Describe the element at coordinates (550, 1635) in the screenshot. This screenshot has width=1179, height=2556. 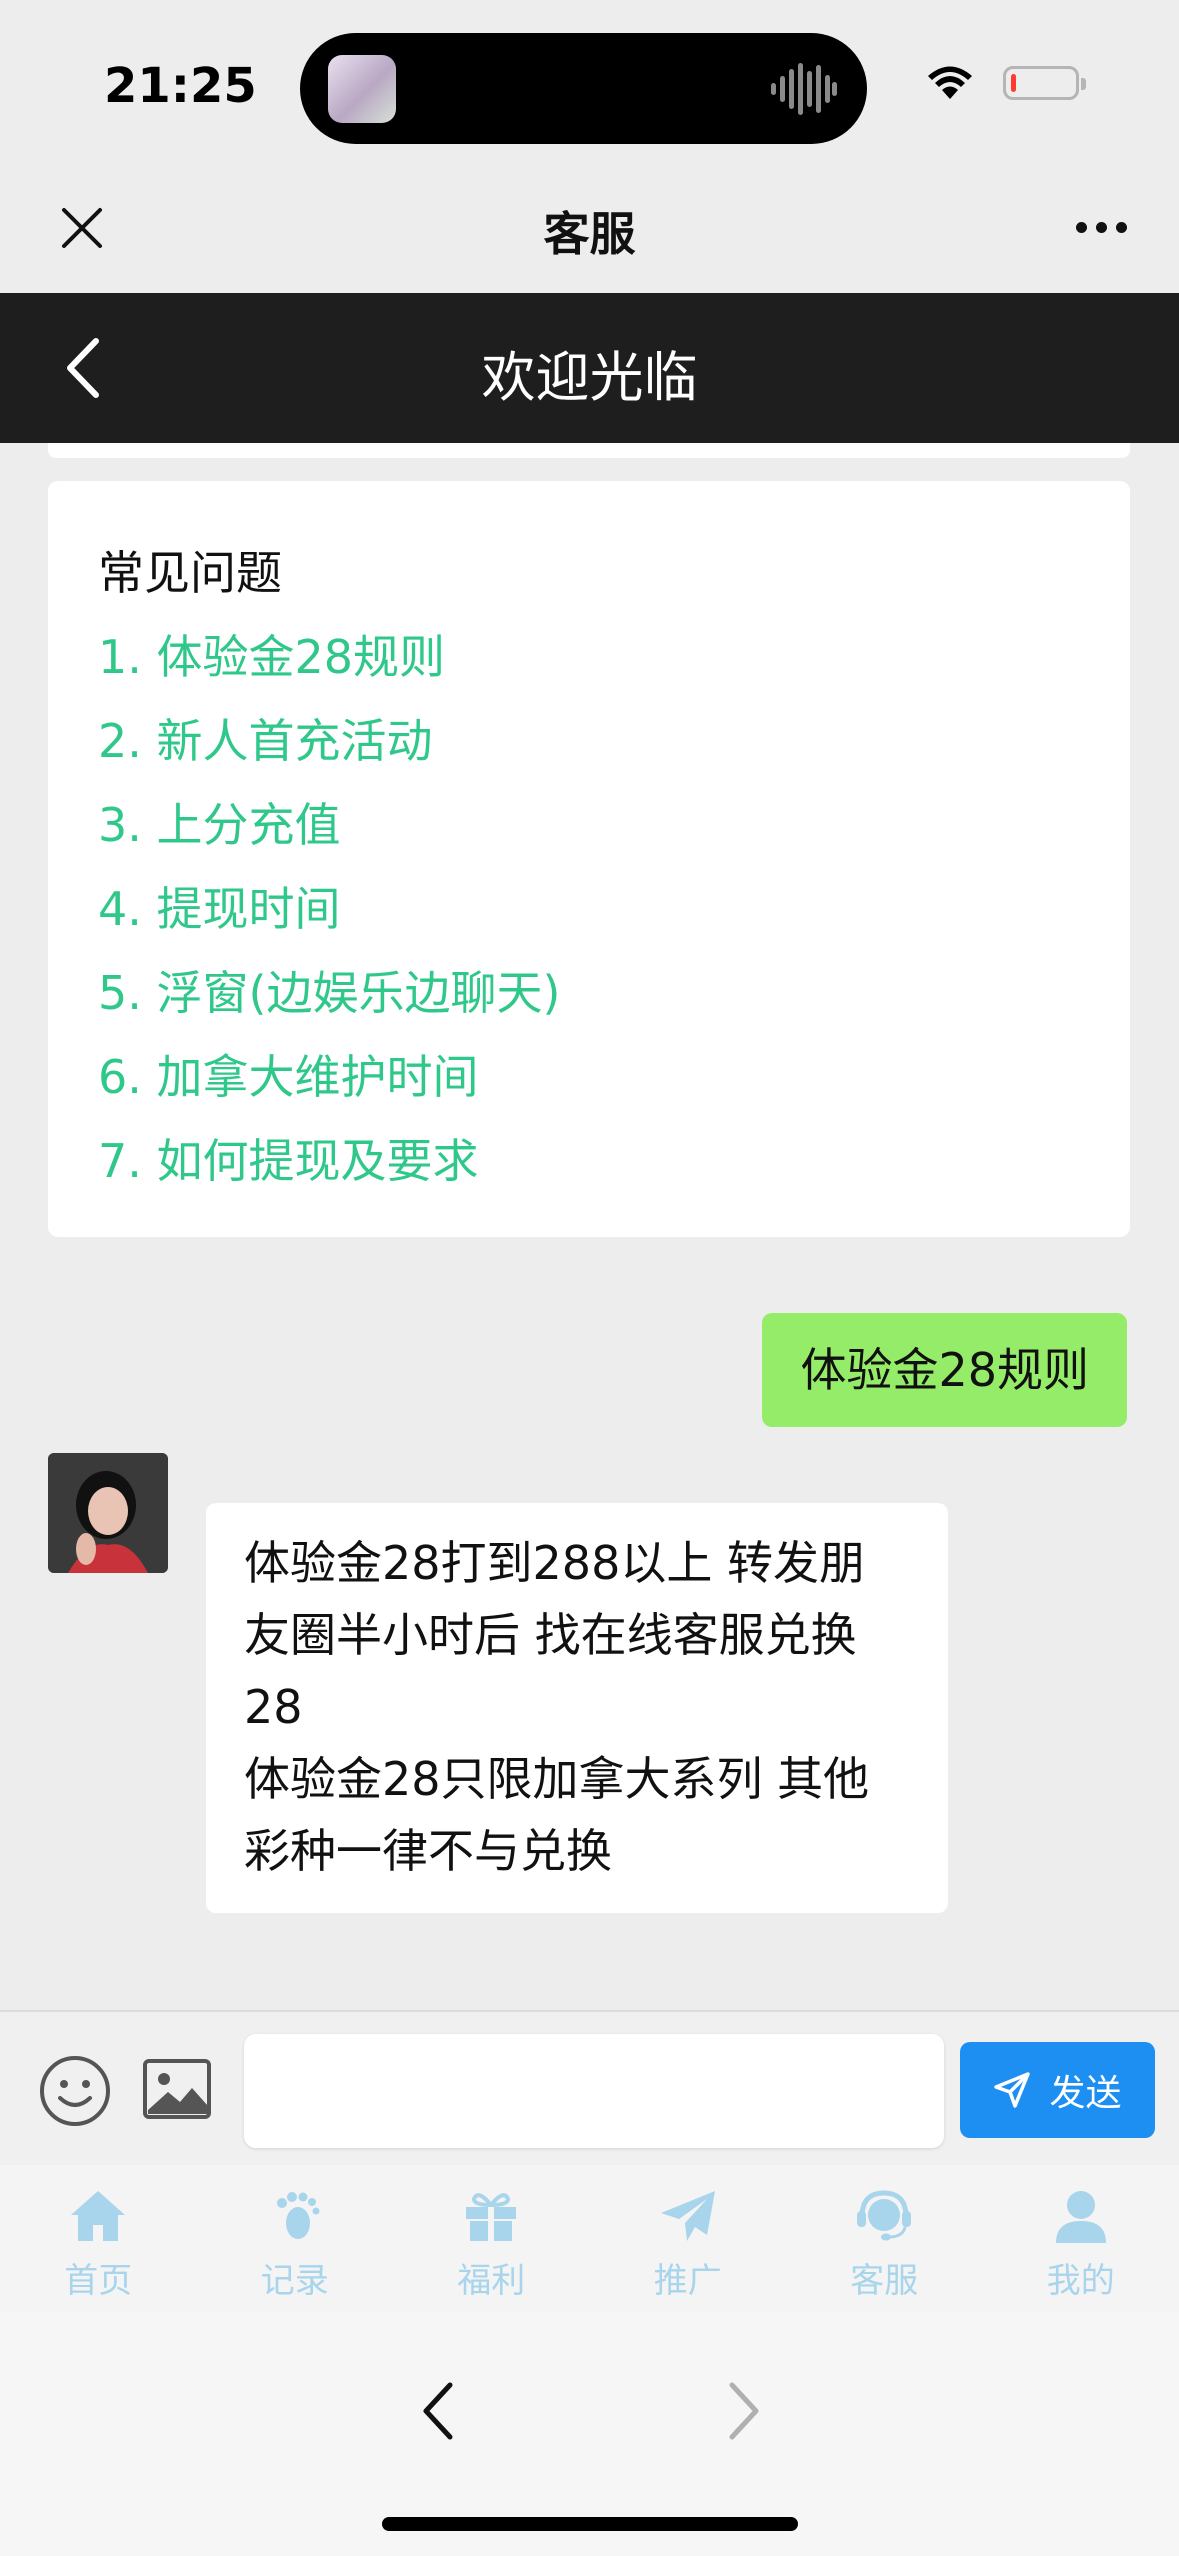
I see `agent-message-line: 友圈半小时后 找在线客服兑换` at that location.